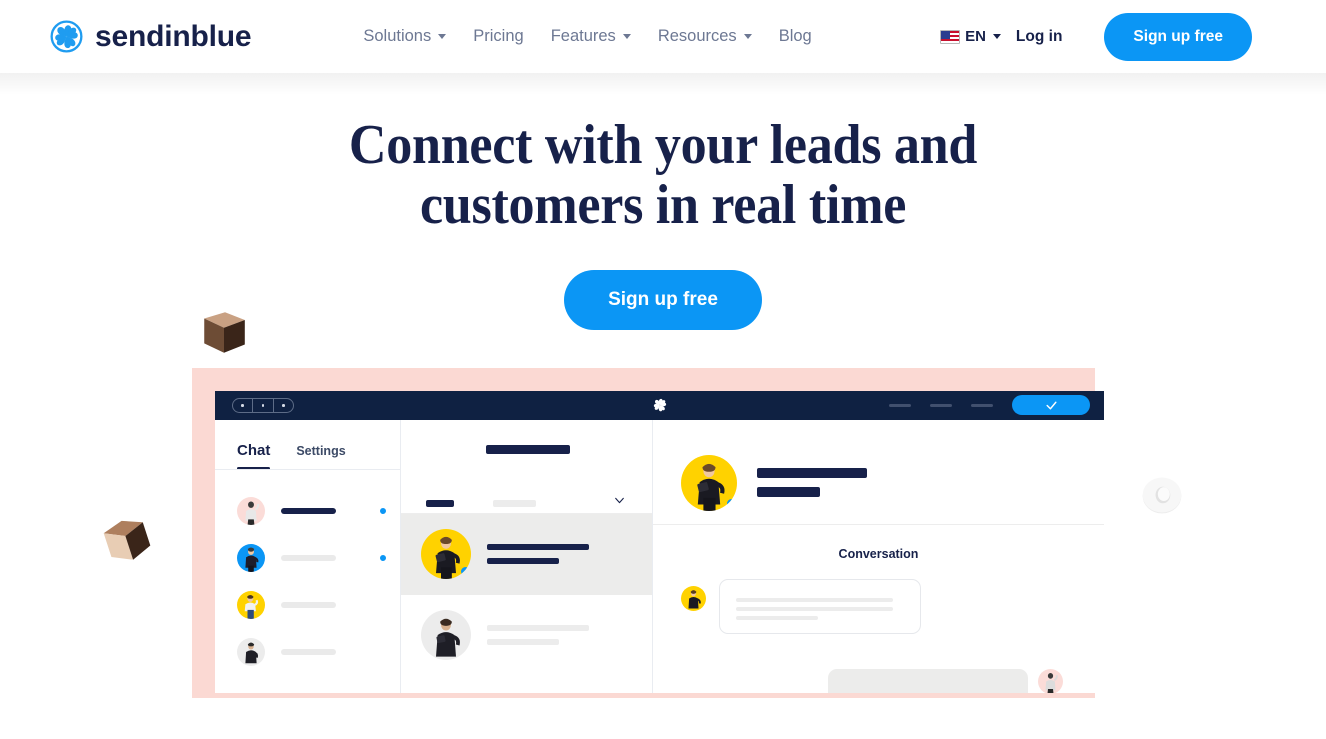  Describe the element at coordinates (173, 36) in the screenshot. I see `brand-name: sendinblue` at that location.